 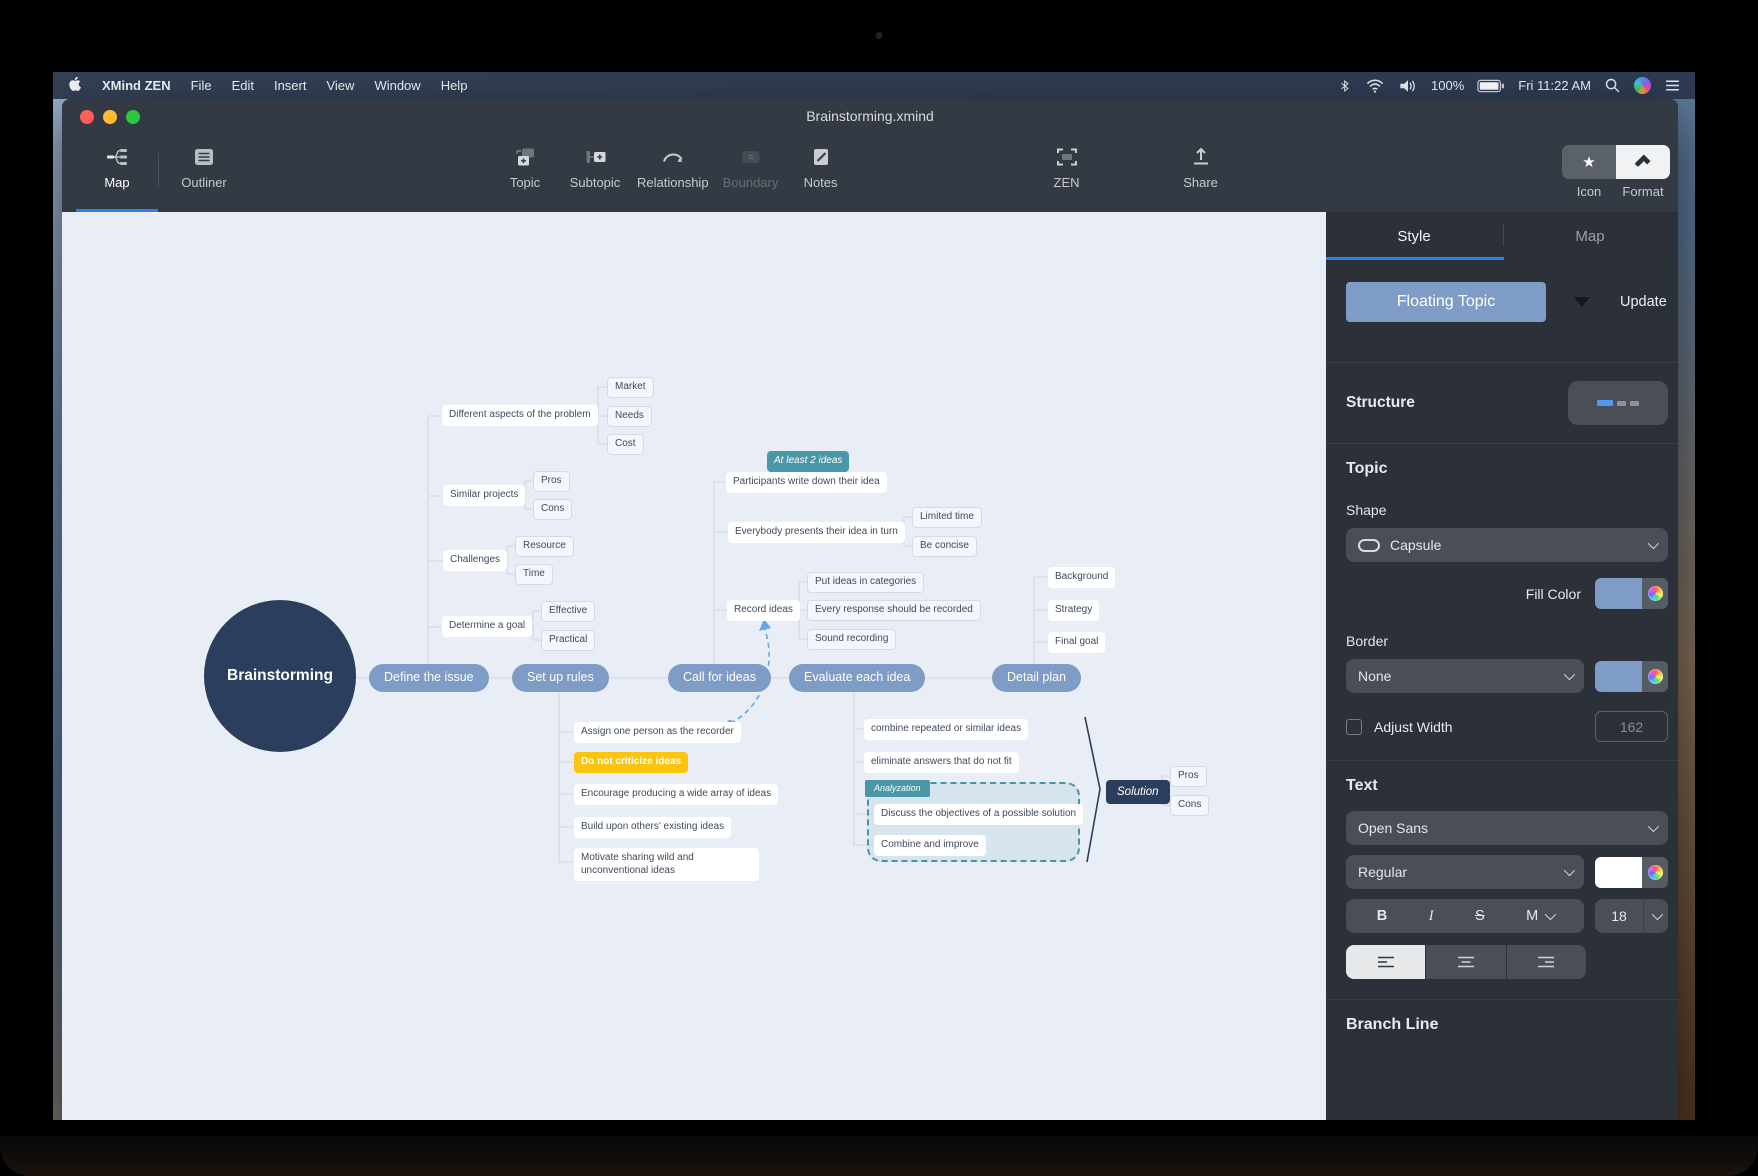 I want to click on align-left-icon, so click(x=1385, y=962).